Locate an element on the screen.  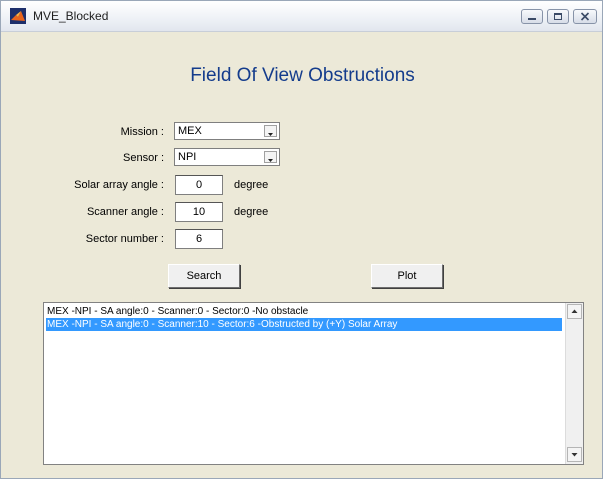
maximize-icon is located at coordinates (558, 16).